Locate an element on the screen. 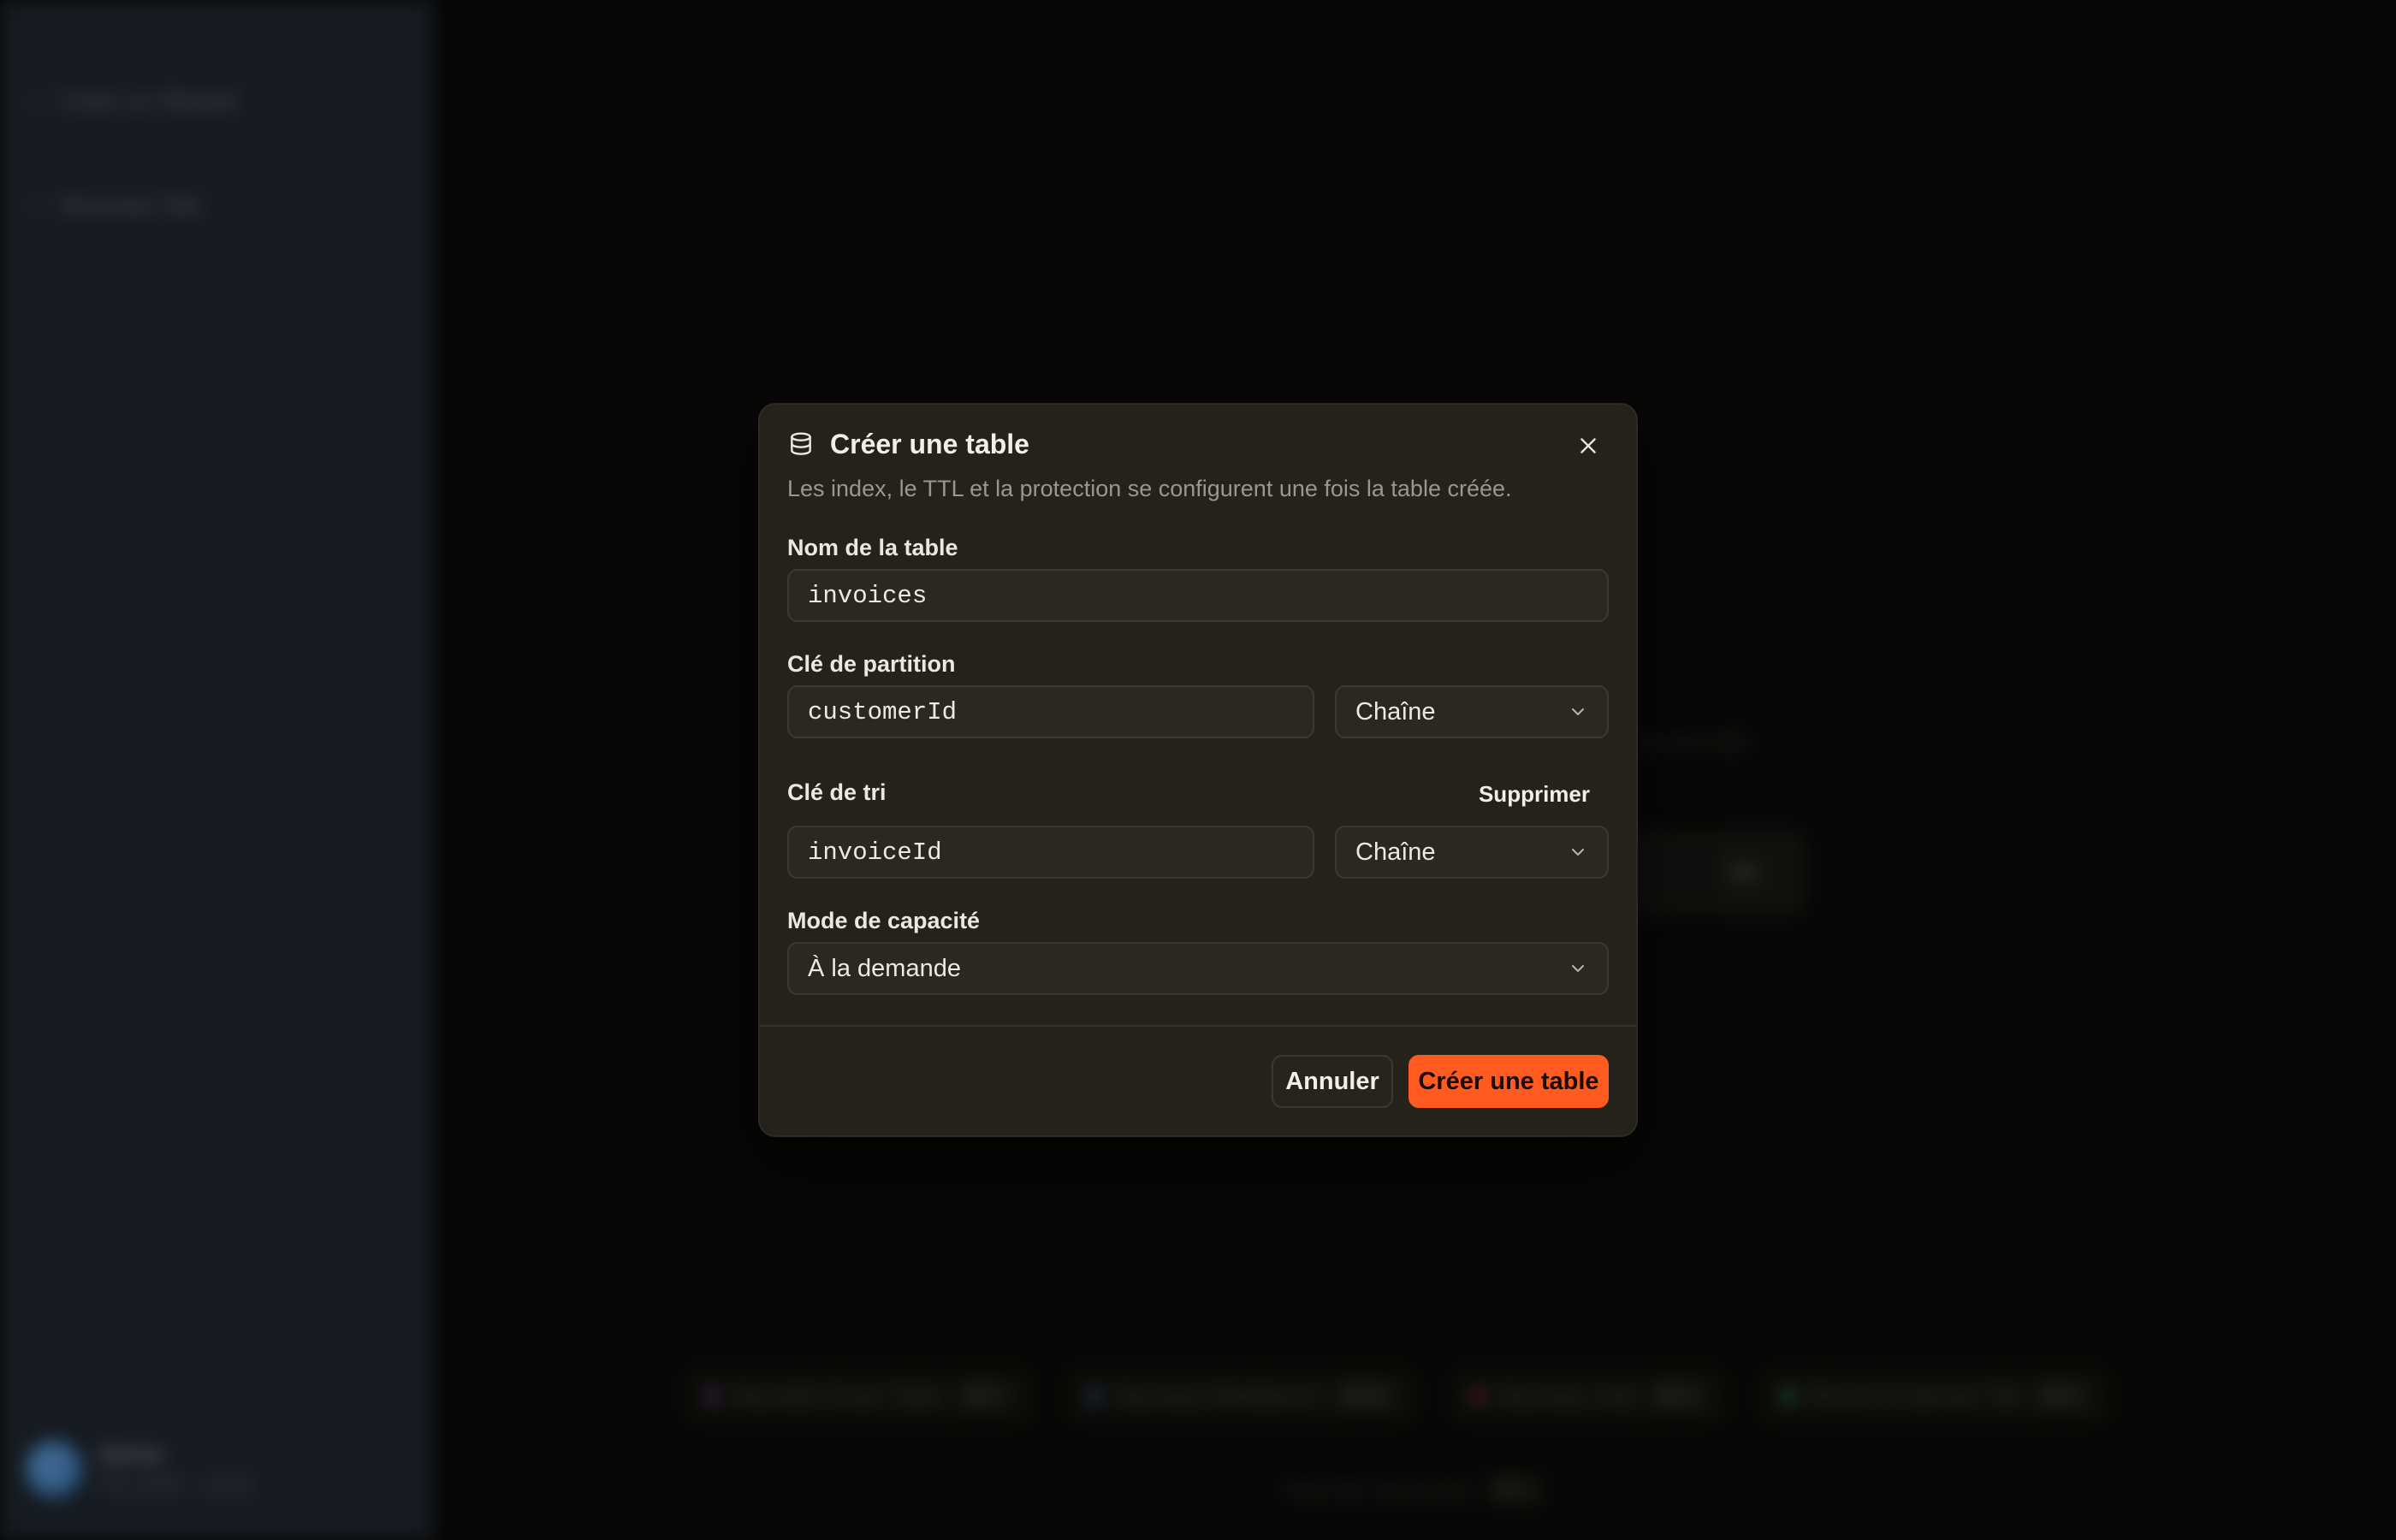 The width and height of the screenshot is (2396, 1540). capacity-mode-value: À la demande is located at coordinates (884, 968).